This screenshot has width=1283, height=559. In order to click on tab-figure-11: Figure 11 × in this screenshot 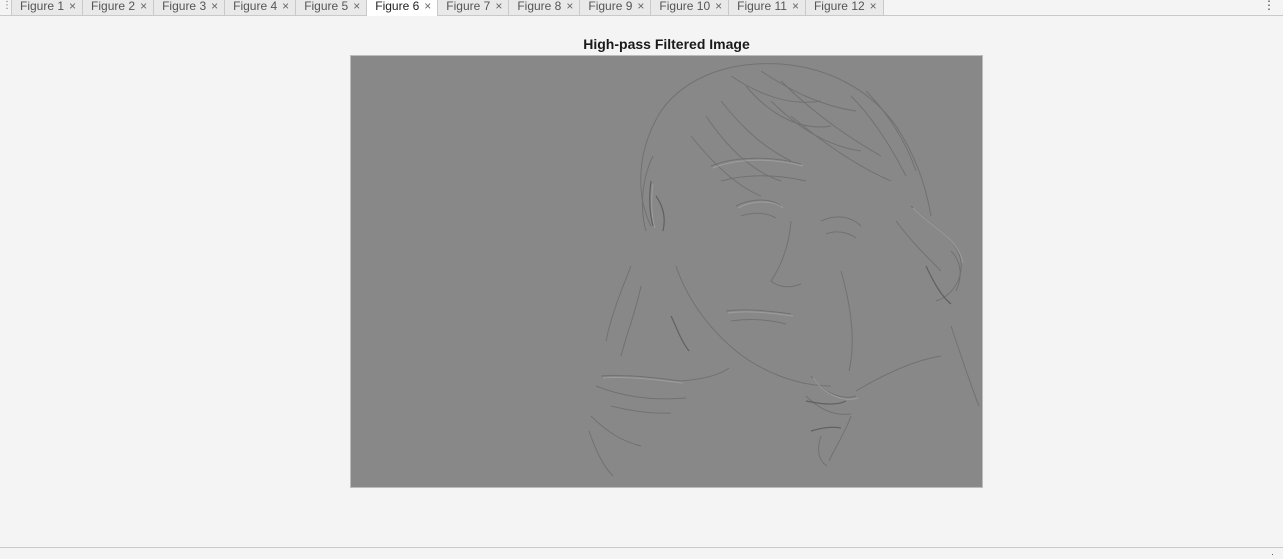, I will do `click(767, 7)`.